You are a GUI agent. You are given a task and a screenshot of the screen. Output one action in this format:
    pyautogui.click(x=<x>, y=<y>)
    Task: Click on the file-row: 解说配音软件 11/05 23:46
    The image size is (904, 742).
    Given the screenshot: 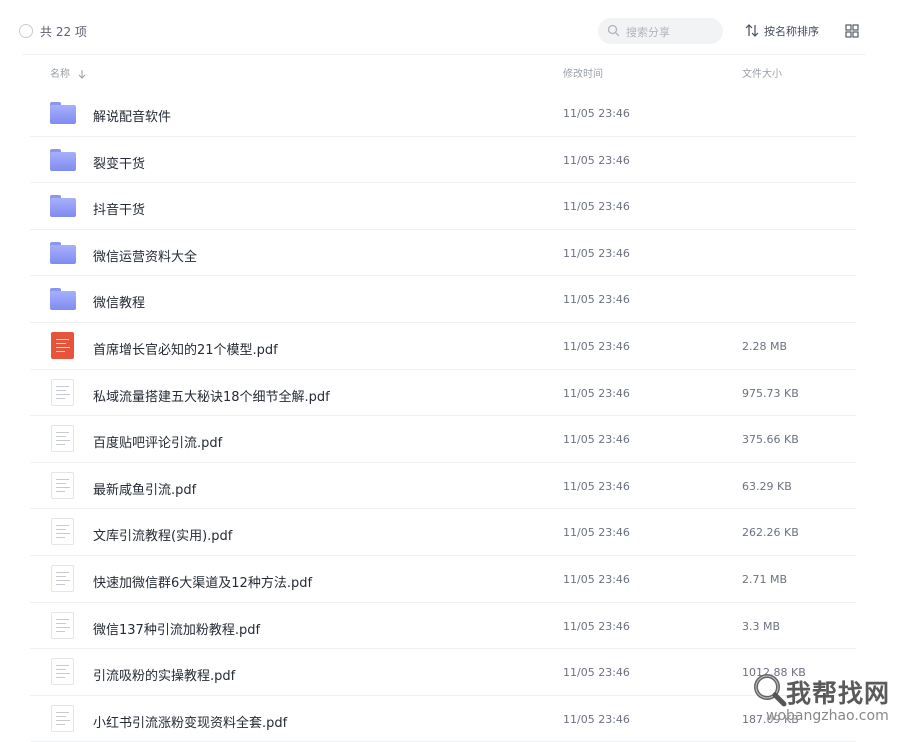 What is the action you would take?
    pyautogui.click(x=452, y=113)
    